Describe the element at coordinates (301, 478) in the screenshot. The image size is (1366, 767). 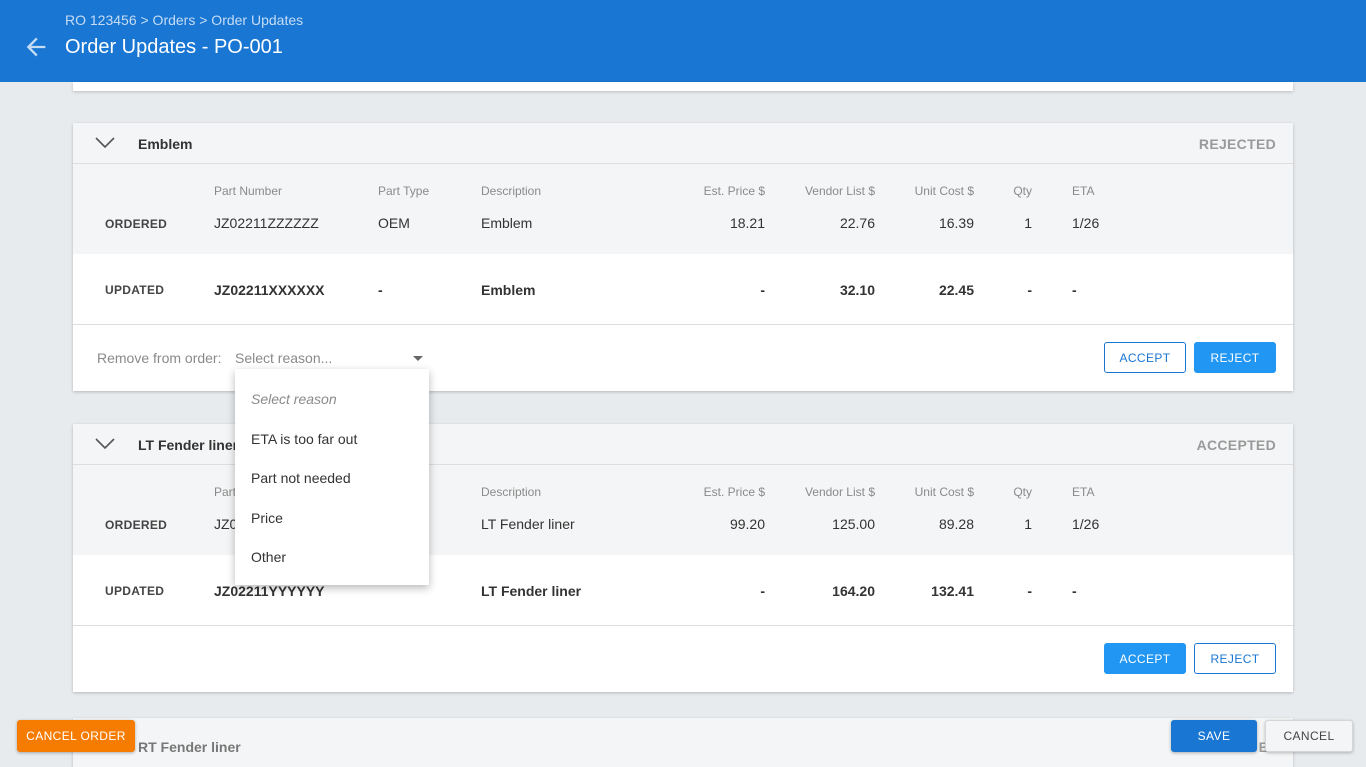
I see `dropdown-option-part-not-needed: Part not needed` at that location.